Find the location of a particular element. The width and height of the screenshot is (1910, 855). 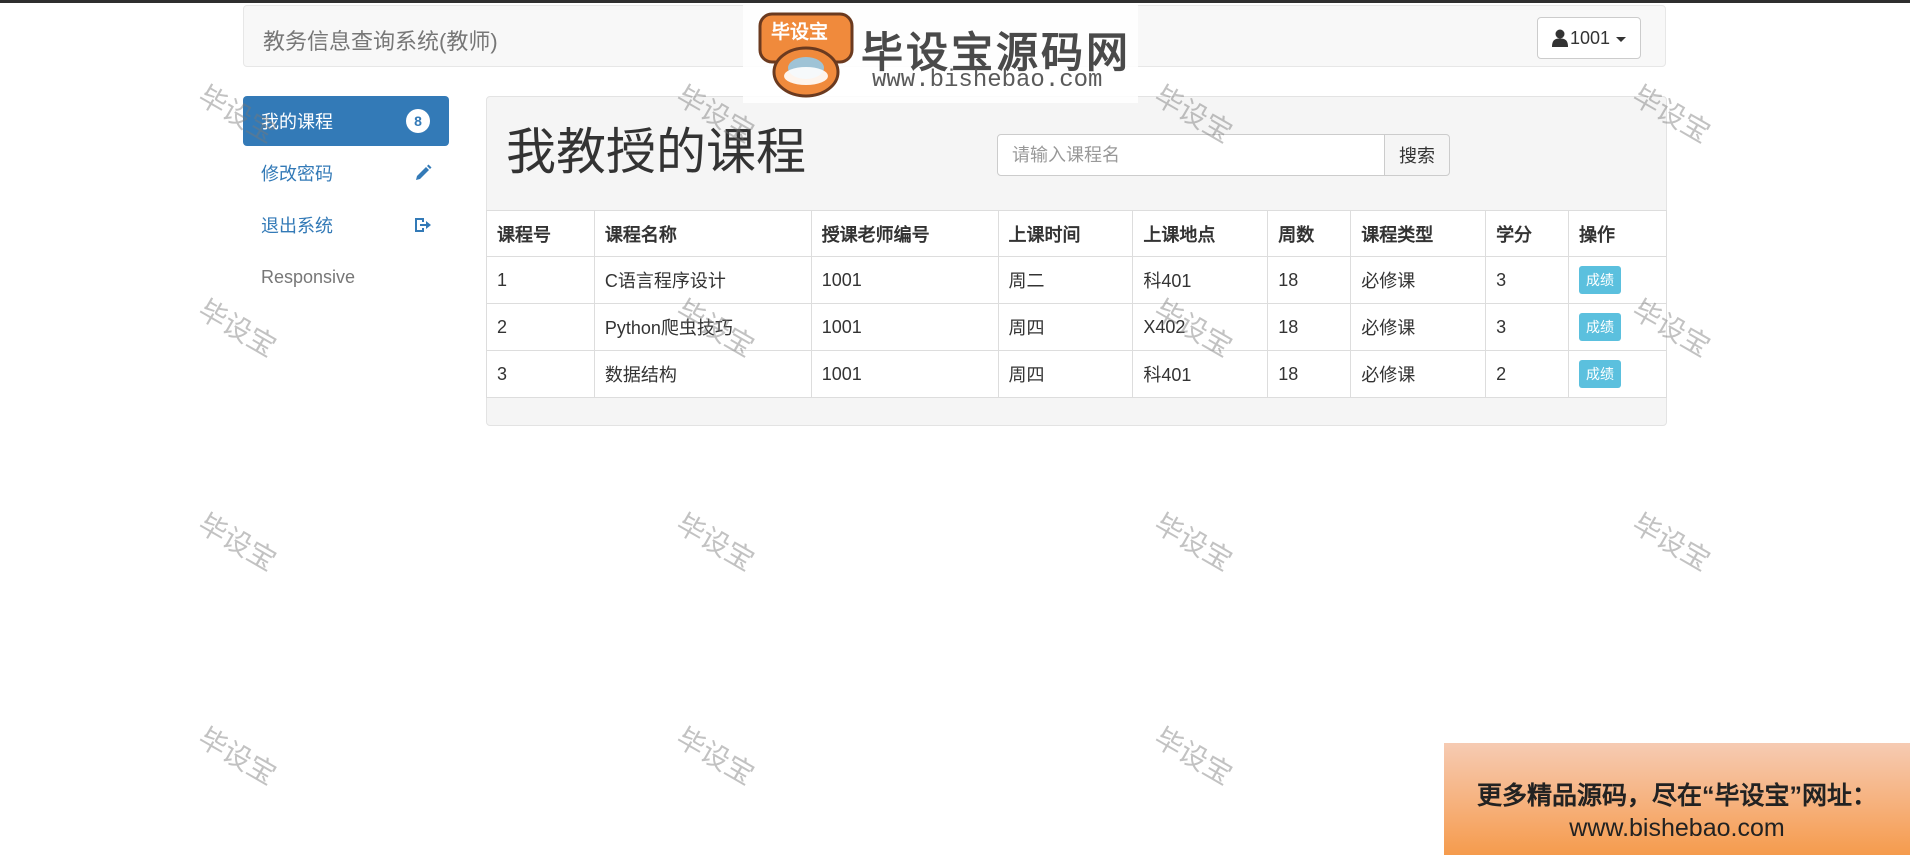

column-header: 周数 is located at coordinates (1309, 233).